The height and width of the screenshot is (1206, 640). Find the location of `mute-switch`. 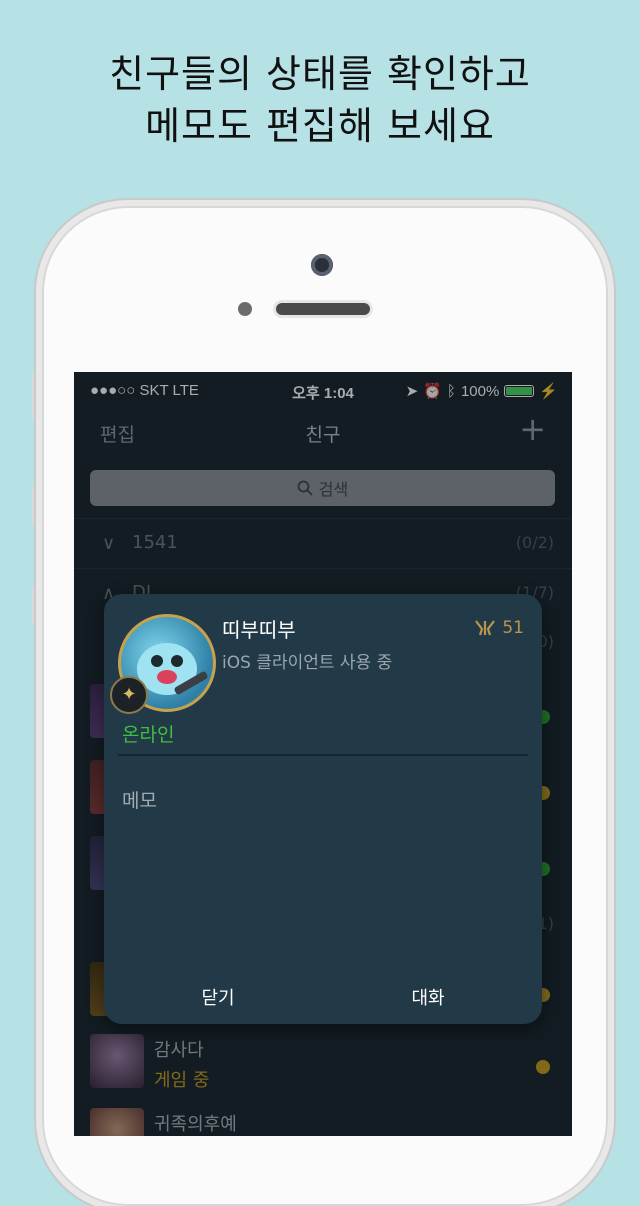

mute-switch is located at coordinates (36, 396).